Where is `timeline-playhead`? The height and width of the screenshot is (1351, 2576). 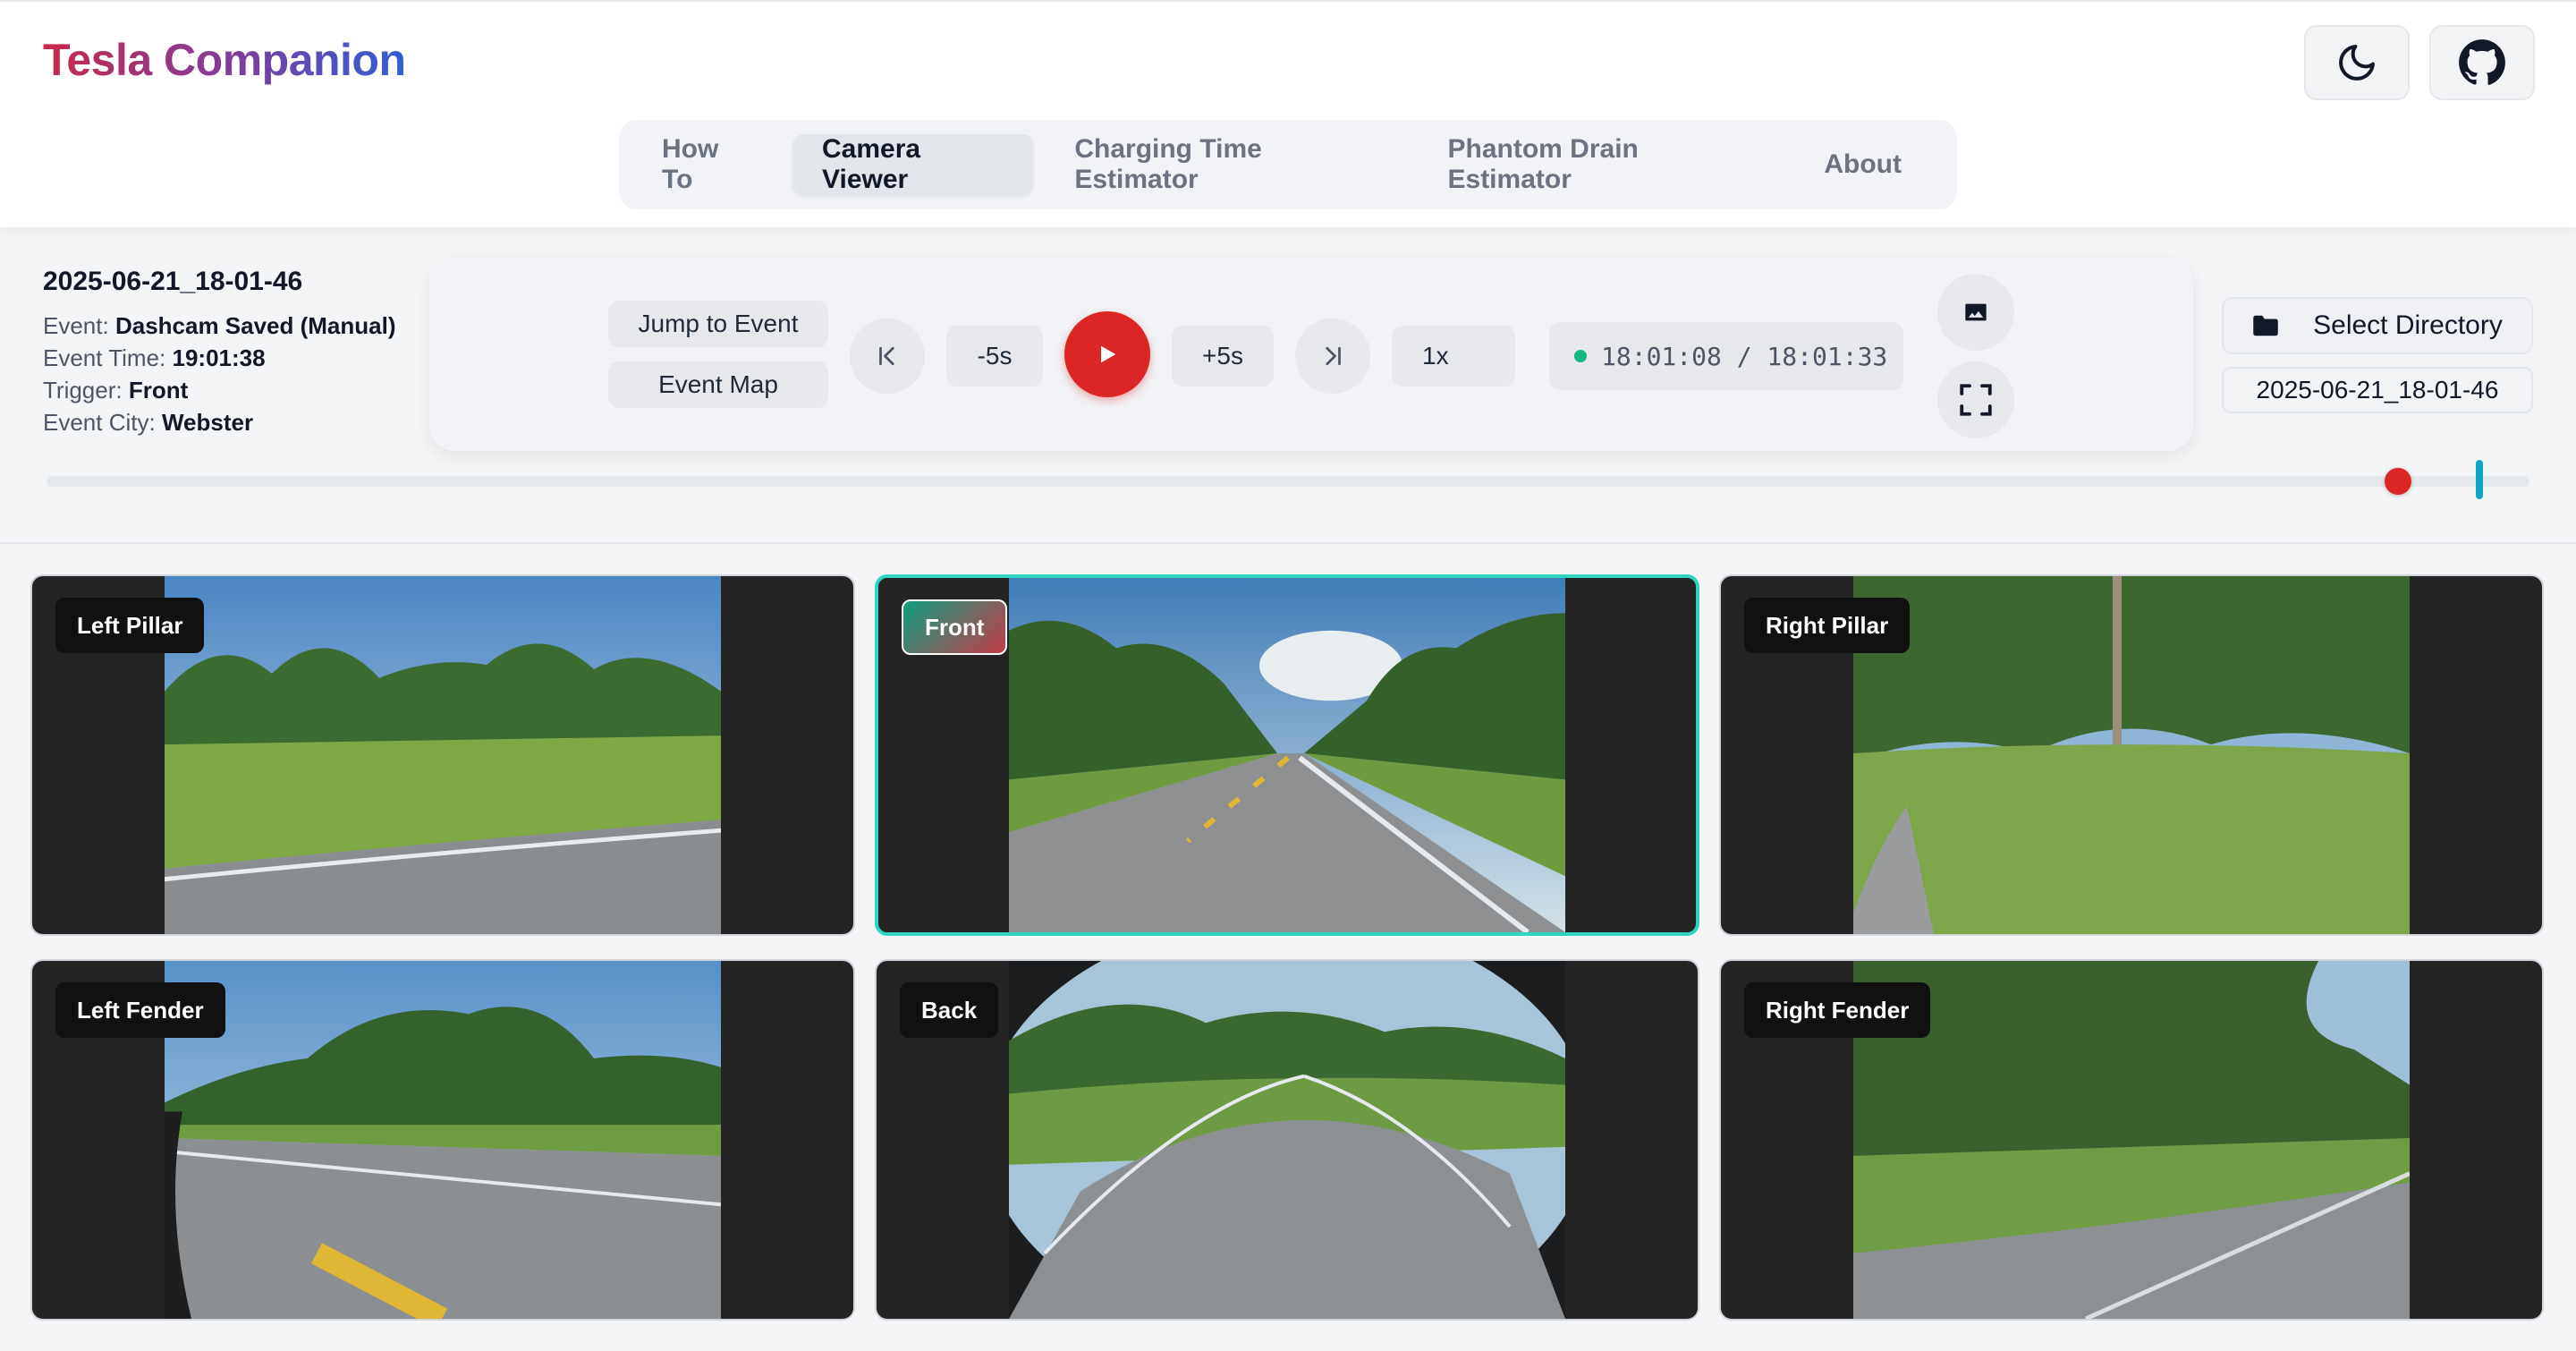
timeline-playhead is located at coordinates (2397, 482).